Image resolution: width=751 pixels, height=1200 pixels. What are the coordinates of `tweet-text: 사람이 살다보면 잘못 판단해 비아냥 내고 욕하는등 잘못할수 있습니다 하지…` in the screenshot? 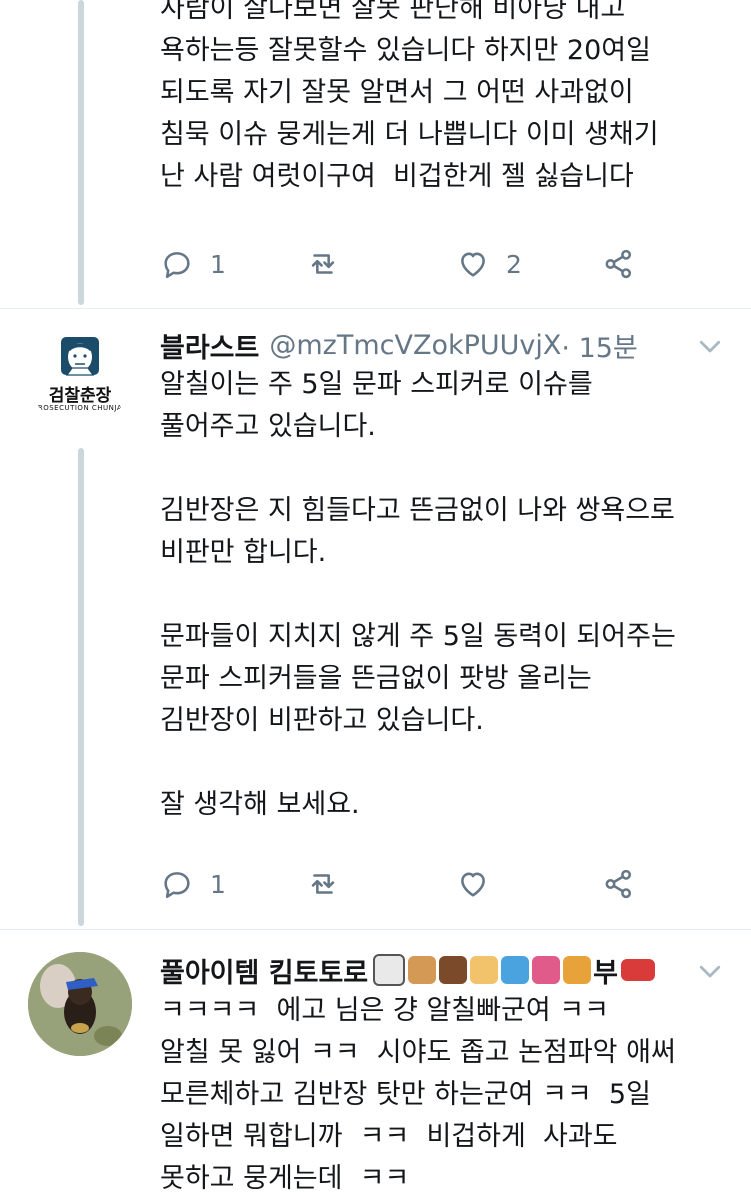 It's located at (409, 96).